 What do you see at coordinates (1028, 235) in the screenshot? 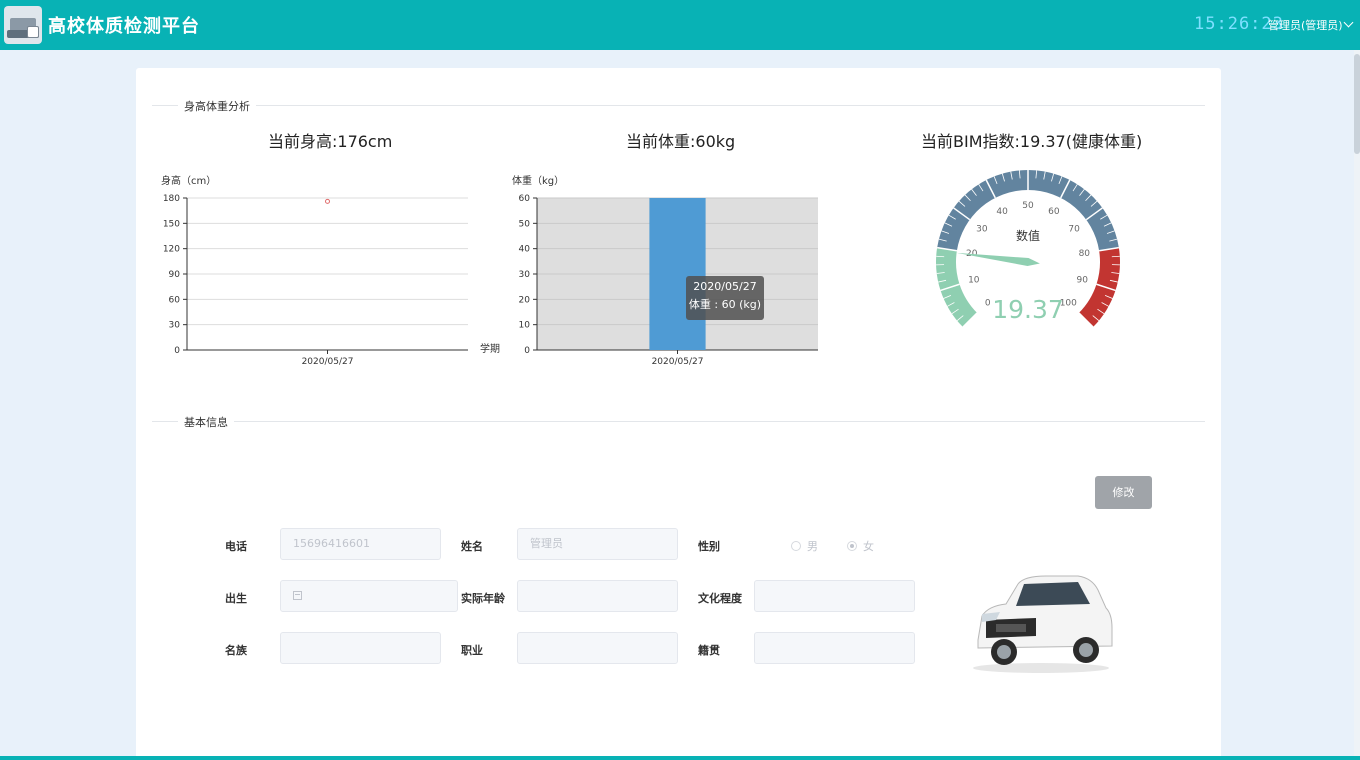
I see `gauge-title: 数值` at bounding box center [1028, 235].